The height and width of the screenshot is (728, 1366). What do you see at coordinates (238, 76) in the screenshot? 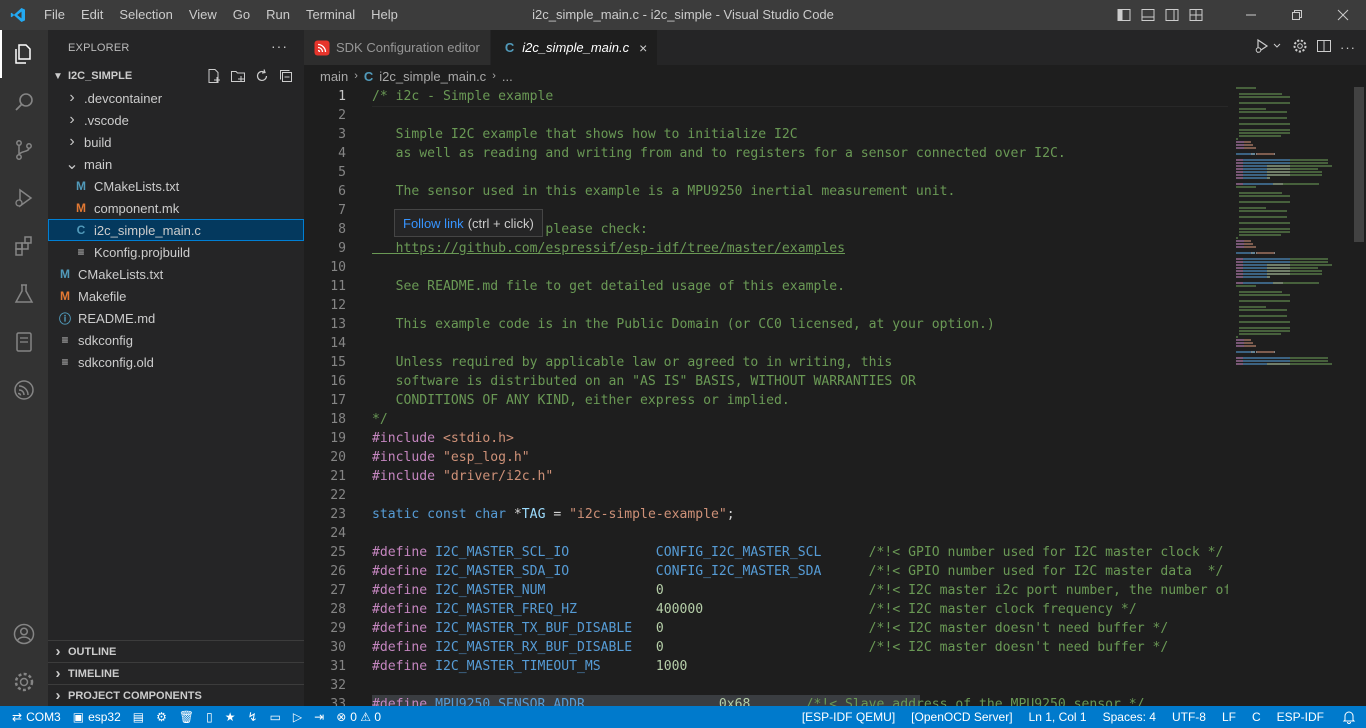
I see `new-folder-icon` at bounding box center [238, 76].